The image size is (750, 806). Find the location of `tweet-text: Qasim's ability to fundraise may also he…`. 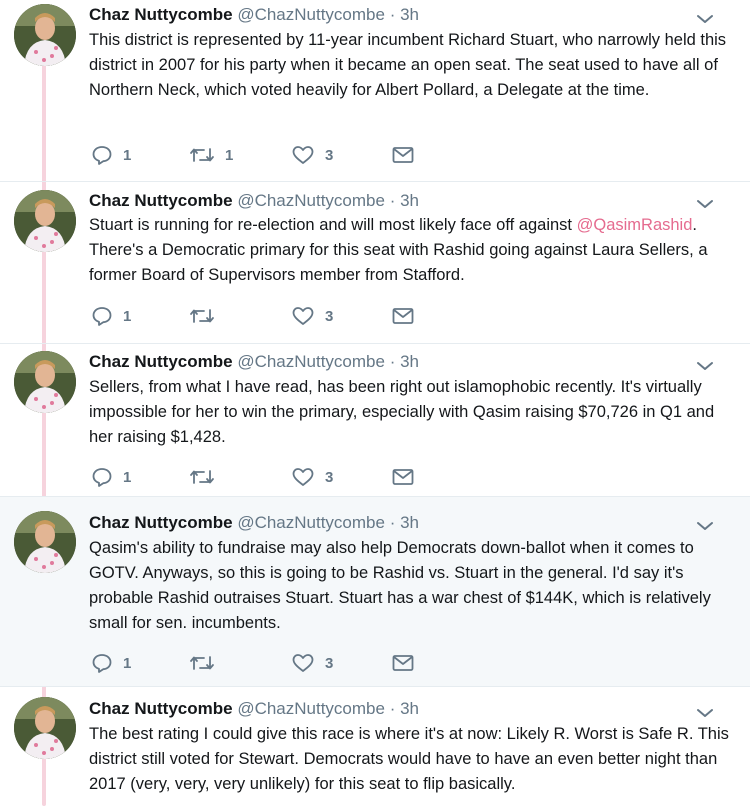

tweet-text: Qasim's ability to fundraise may also he… is located at coordinates (409, 586).